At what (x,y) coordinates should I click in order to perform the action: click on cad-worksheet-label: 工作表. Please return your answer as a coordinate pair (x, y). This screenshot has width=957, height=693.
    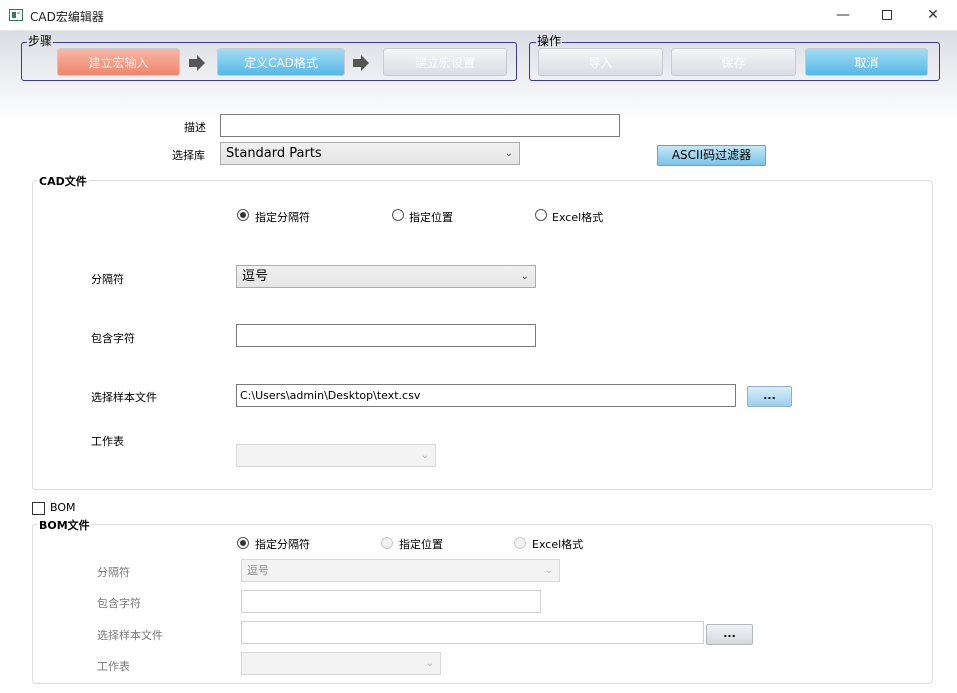
    Looking at the image, I should click on (107, 441).